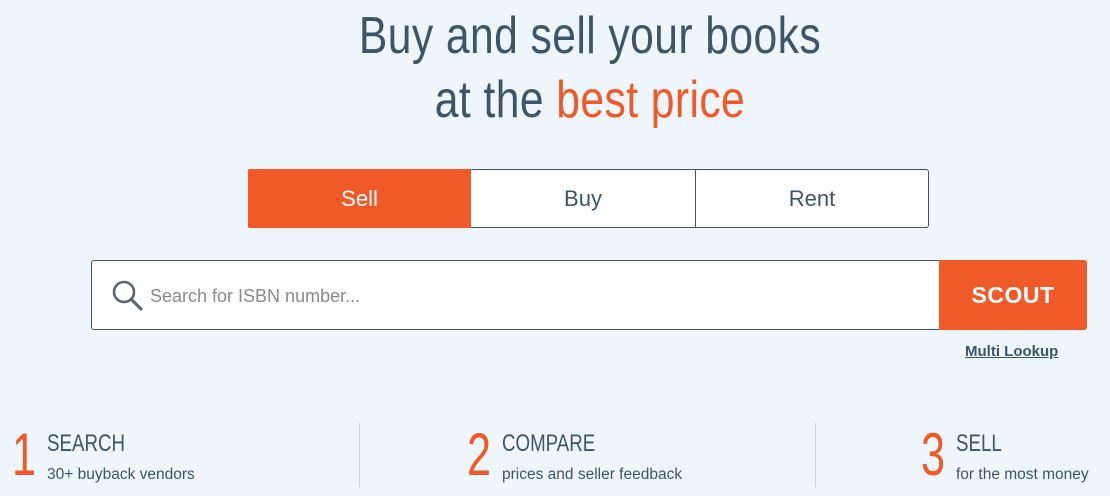 The height and width of the screenshot is (496, 1110). I want to click on step-sell: 3 SELL for the most money, so click(1009, 455).